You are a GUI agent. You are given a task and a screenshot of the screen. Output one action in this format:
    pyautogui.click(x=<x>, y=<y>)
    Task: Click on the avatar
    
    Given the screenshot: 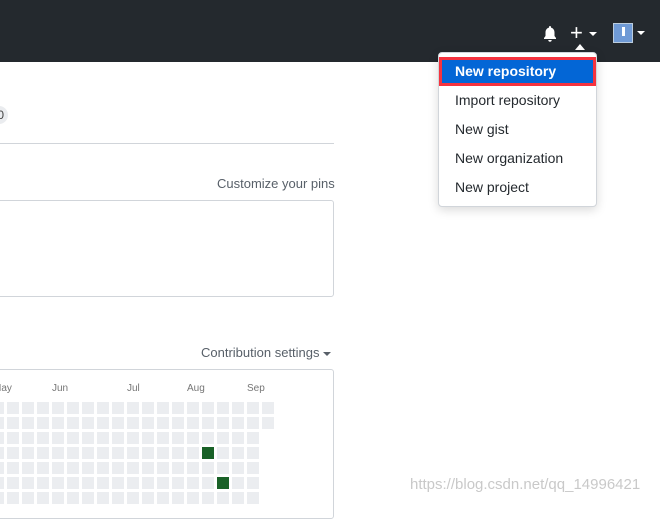 What is the action you would take?
    pyautogui.click(x=623, y=33)
    